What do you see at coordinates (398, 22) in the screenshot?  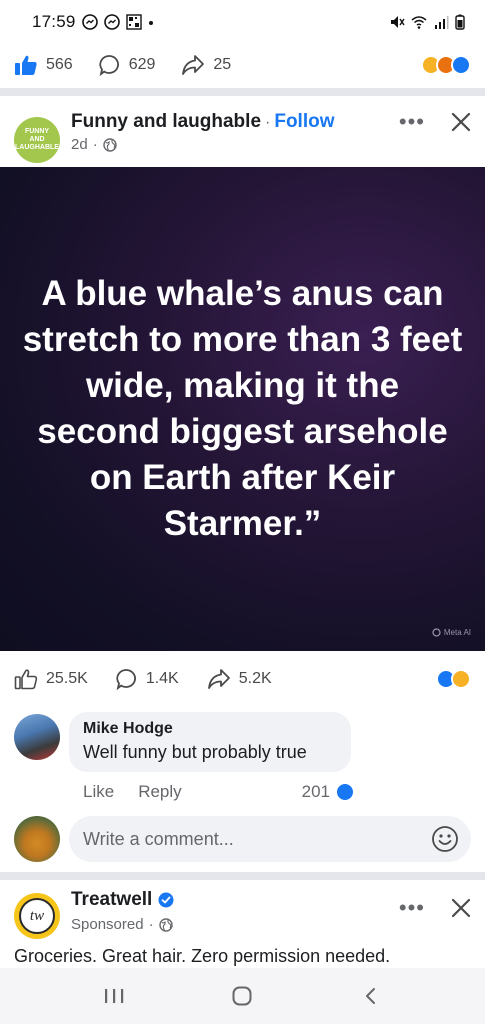 I see `mute-icon` at bounding box center [398, 22].